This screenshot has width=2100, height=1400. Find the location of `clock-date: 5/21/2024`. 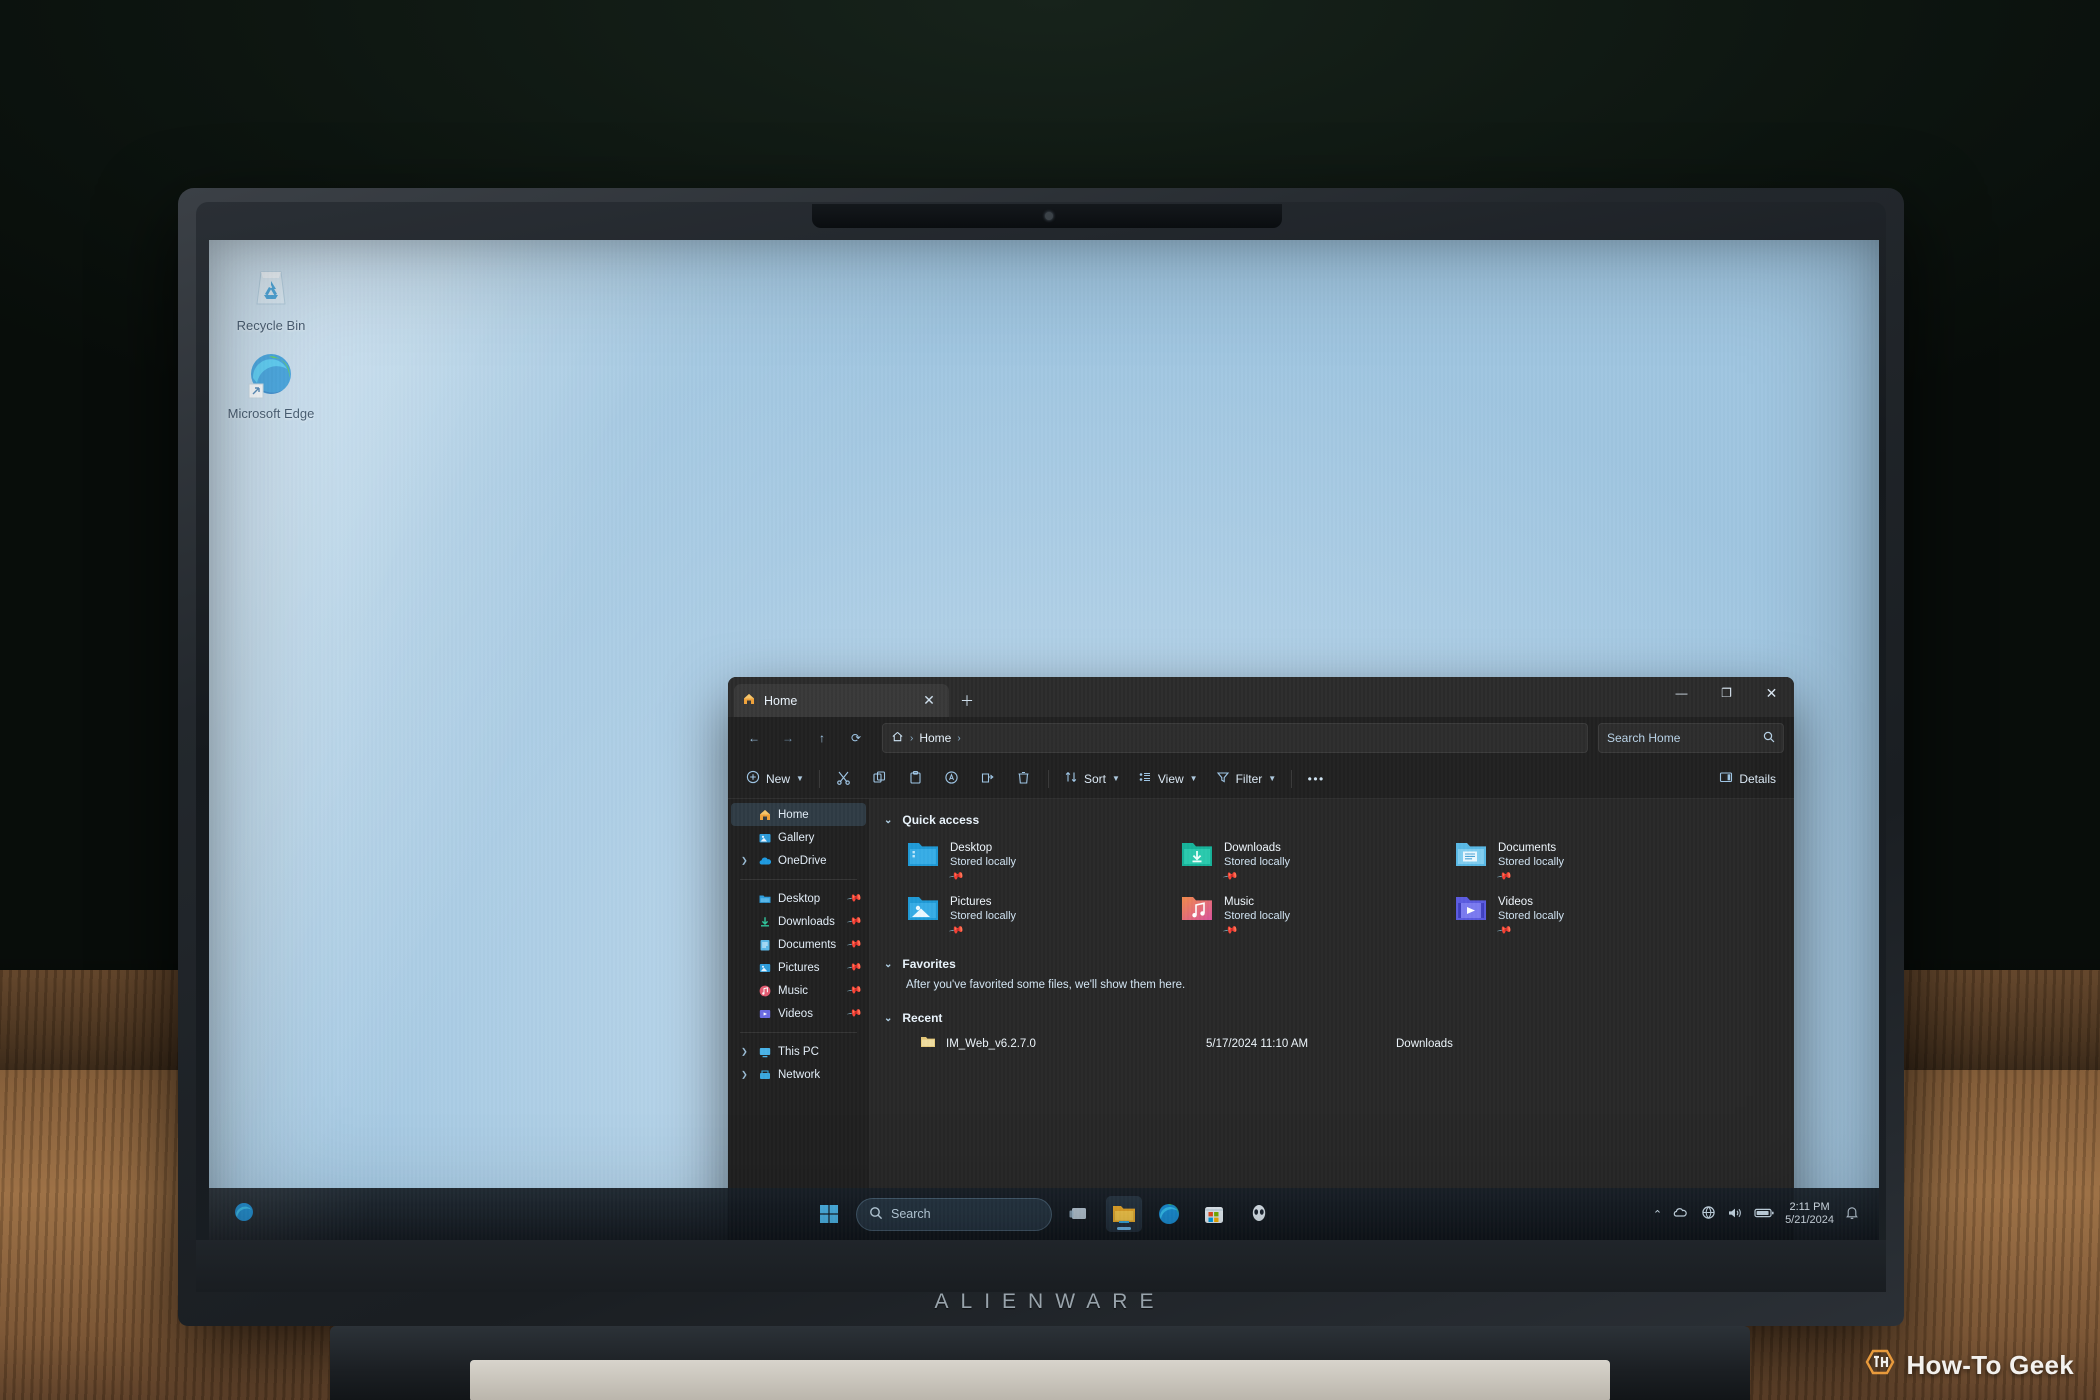

clock-date: 5/21/2024 is located at coordinates (1809, 1220).